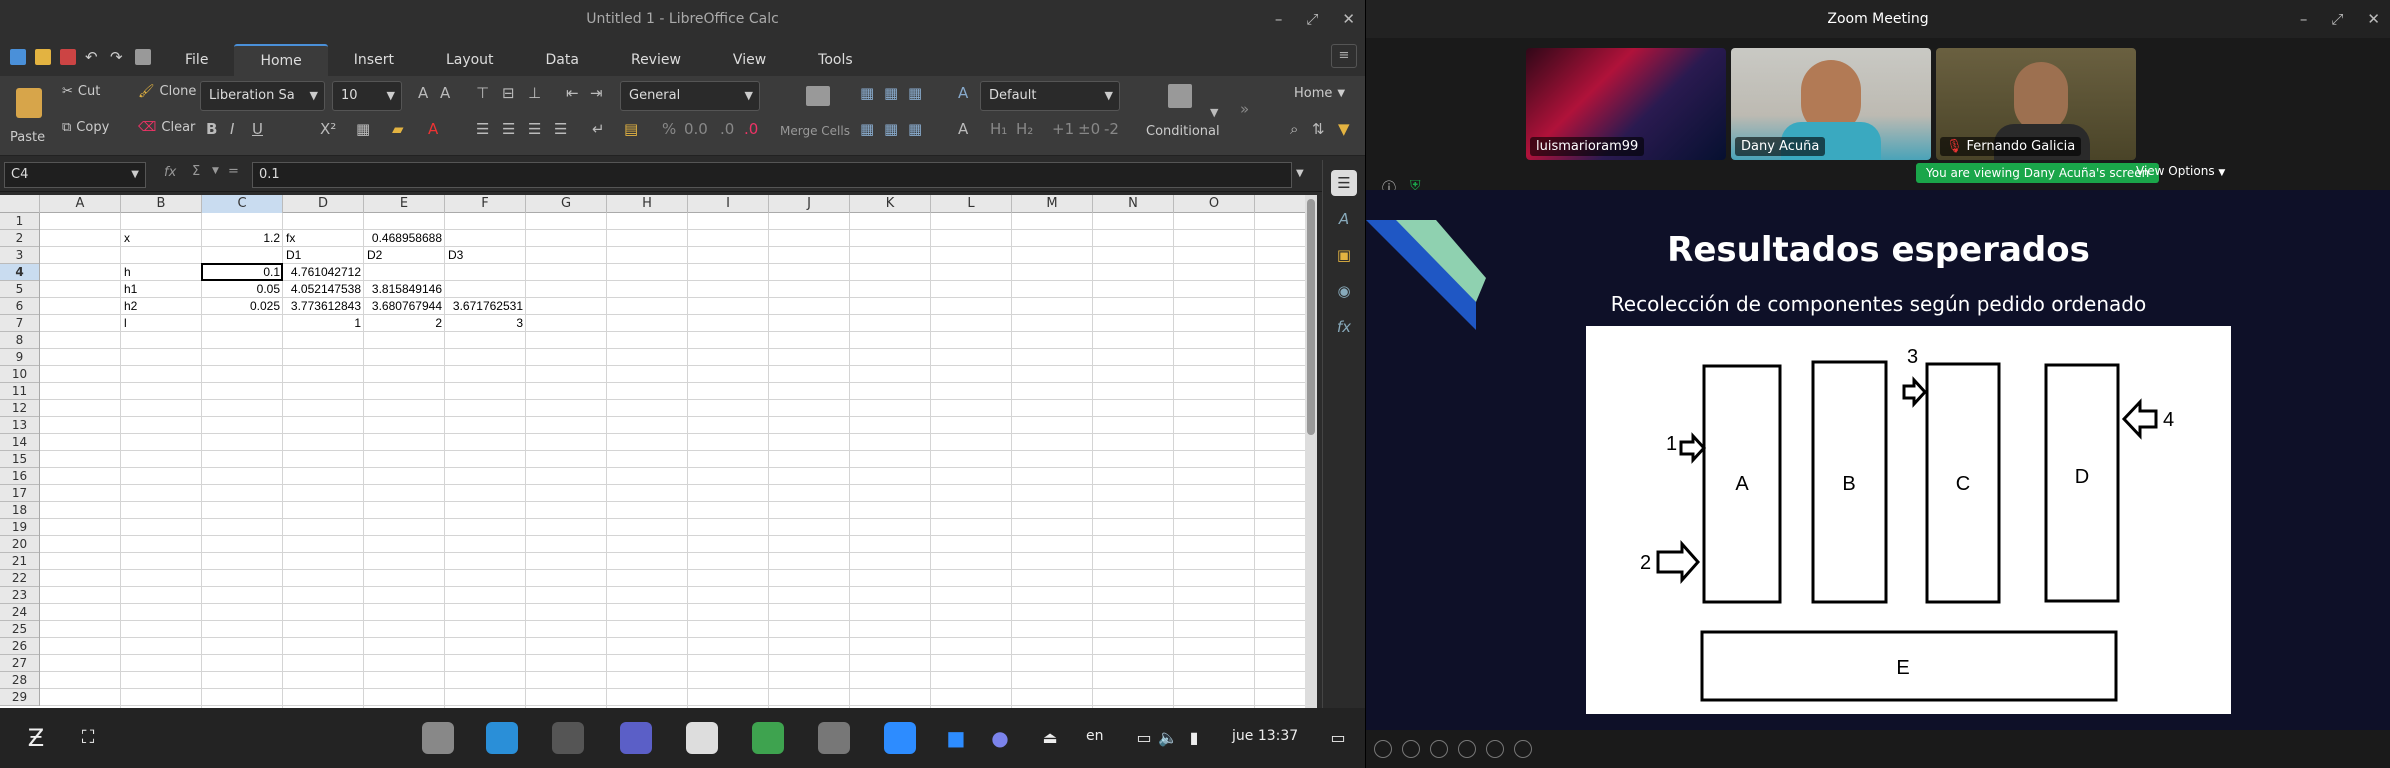  I want to click on styles-icon: ▦, so click(867, 93).